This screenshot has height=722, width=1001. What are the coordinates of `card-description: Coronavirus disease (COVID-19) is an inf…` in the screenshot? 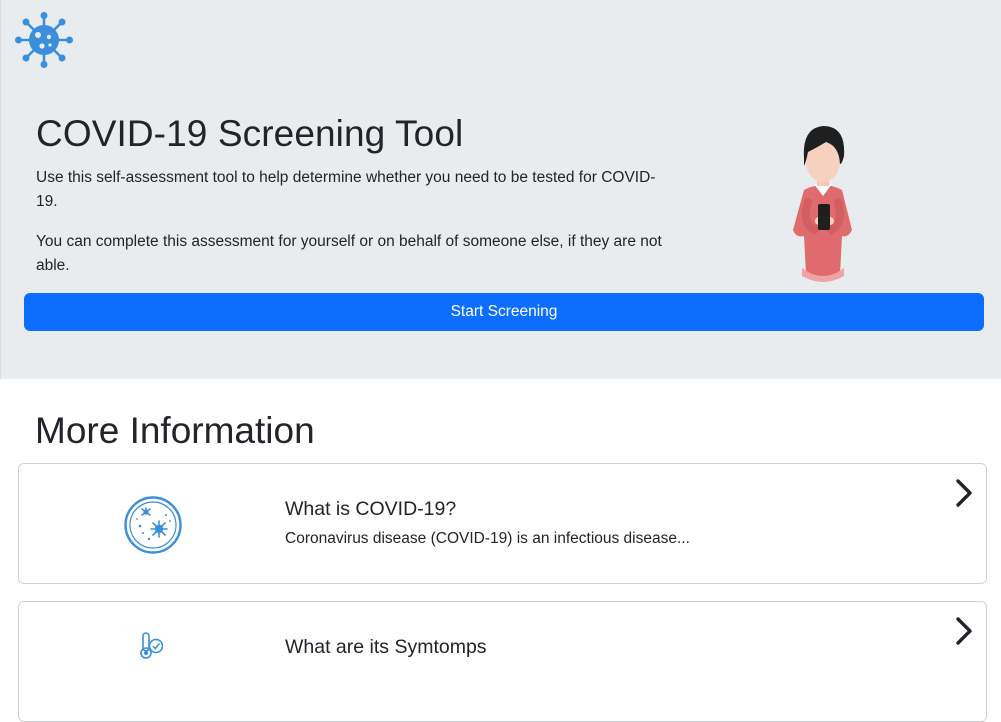 It's located at (487, 538).